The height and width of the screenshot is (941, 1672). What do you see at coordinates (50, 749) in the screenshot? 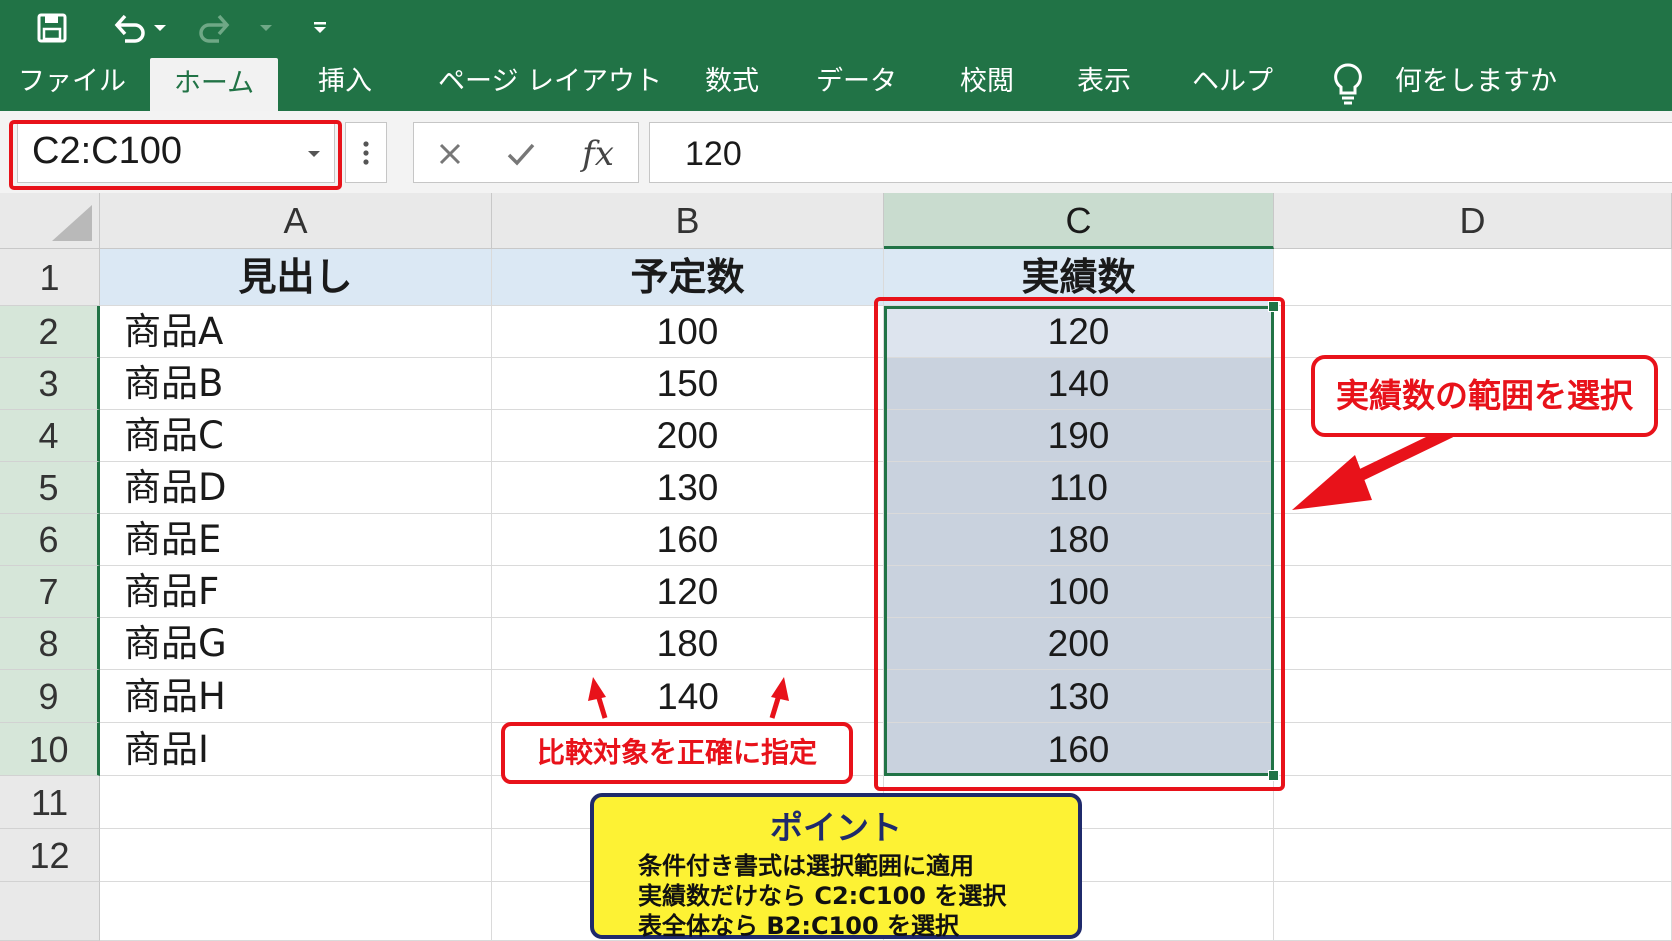
I see `row-header-10: 10` at bounding box center [50, 749].